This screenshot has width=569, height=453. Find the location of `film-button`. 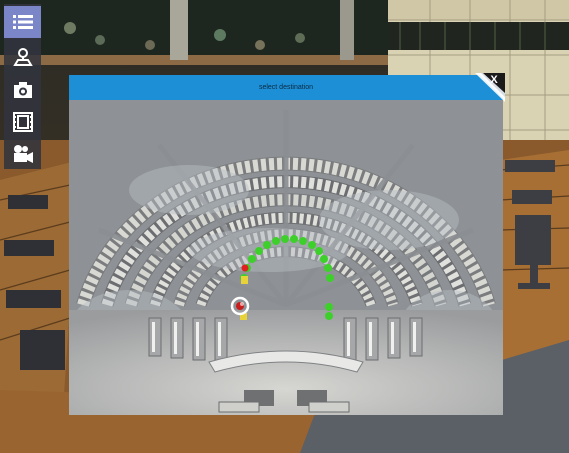

film-button is located at coordinates (22, 122).